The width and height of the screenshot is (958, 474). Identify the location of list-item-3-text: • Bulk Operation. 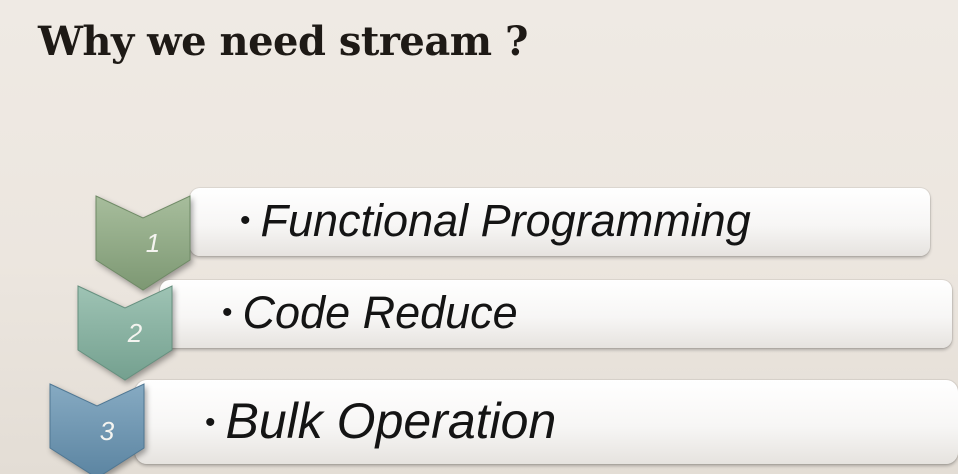
(380, 422).